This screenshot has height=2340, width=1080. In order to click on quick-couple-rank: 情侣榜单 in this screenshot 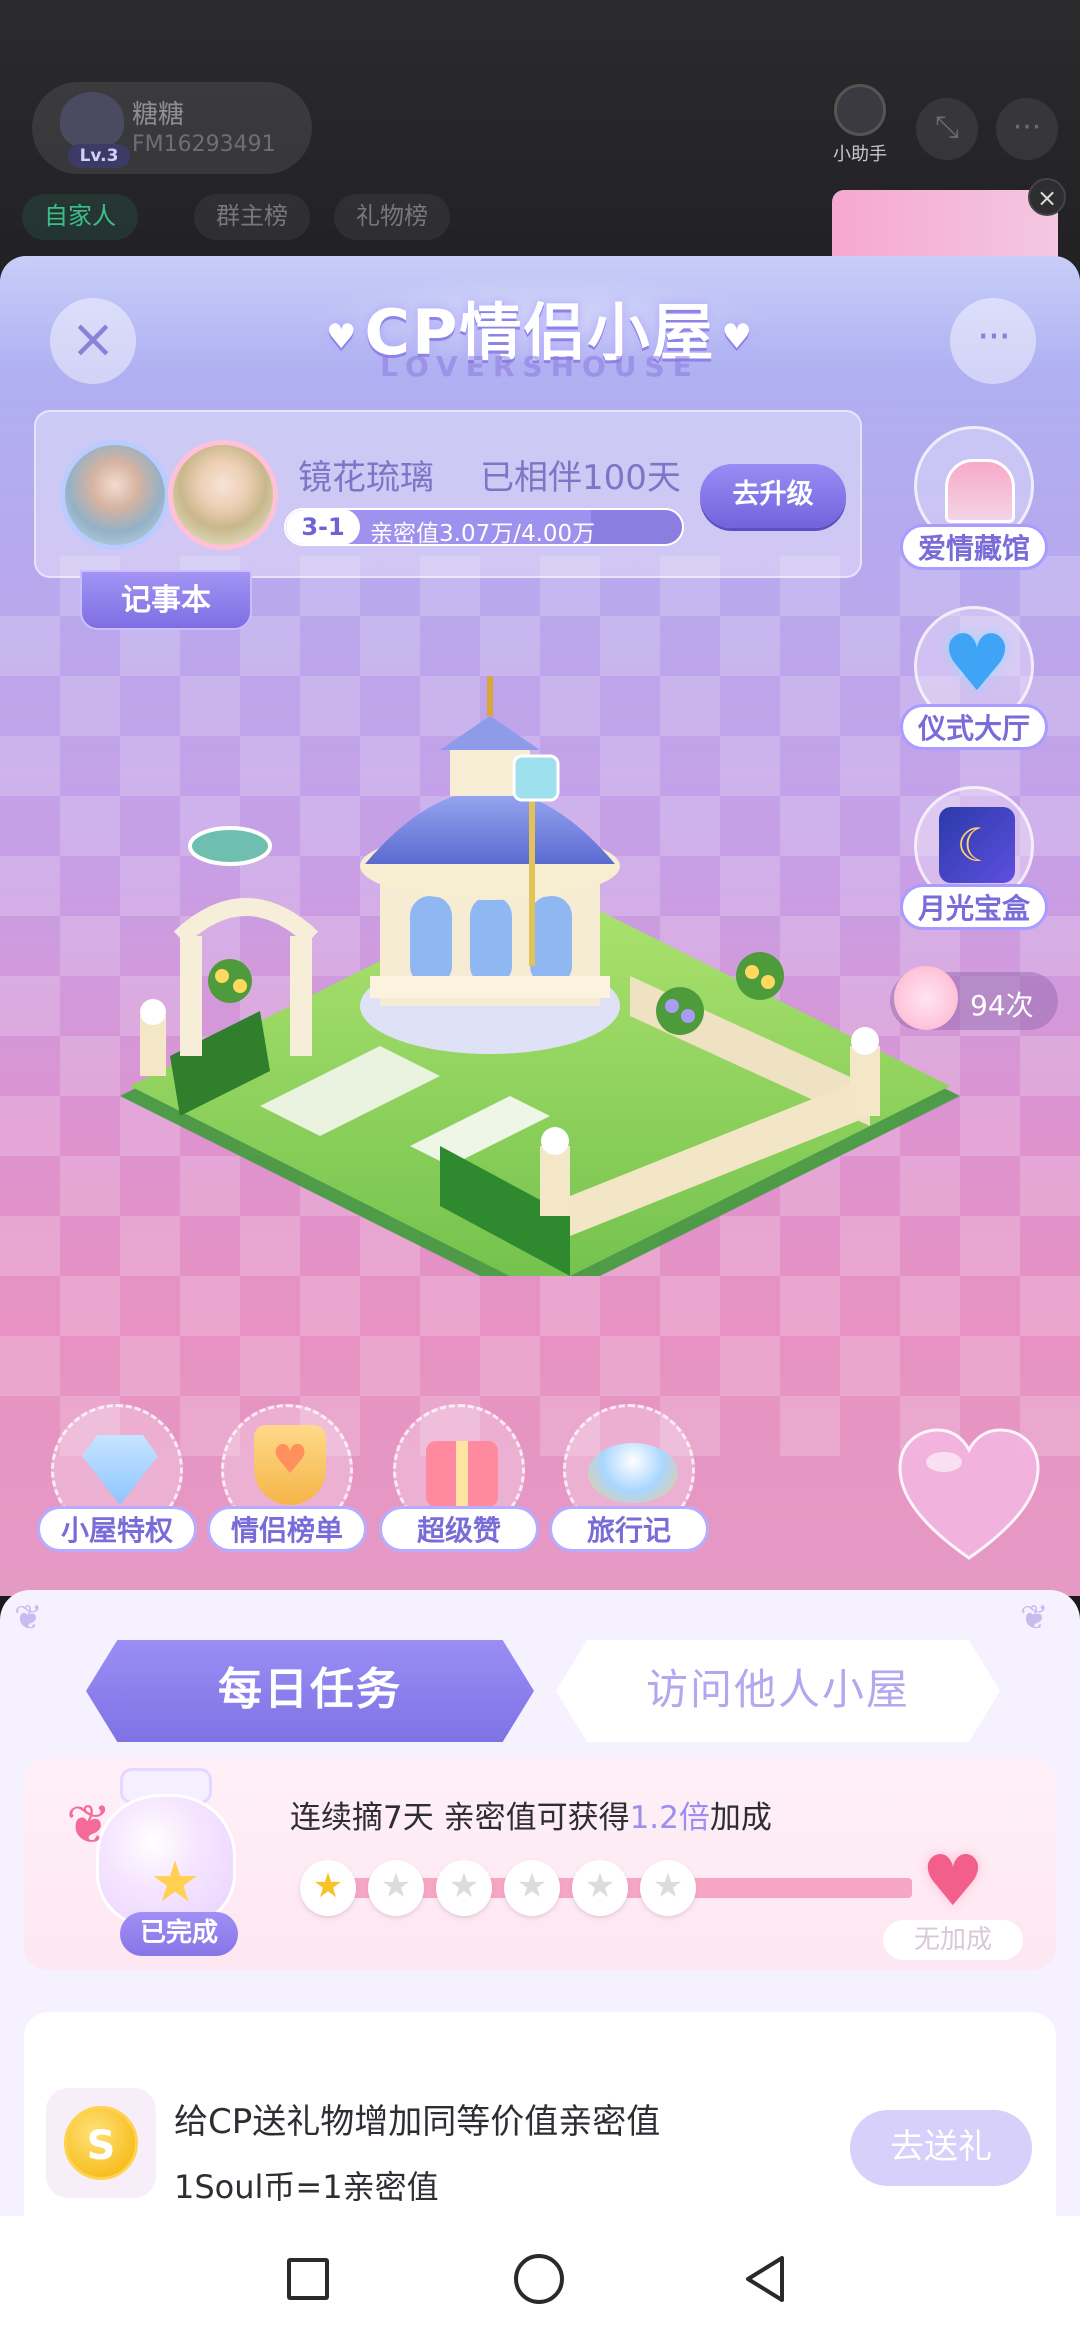, I will do `click(287, 1478)`.